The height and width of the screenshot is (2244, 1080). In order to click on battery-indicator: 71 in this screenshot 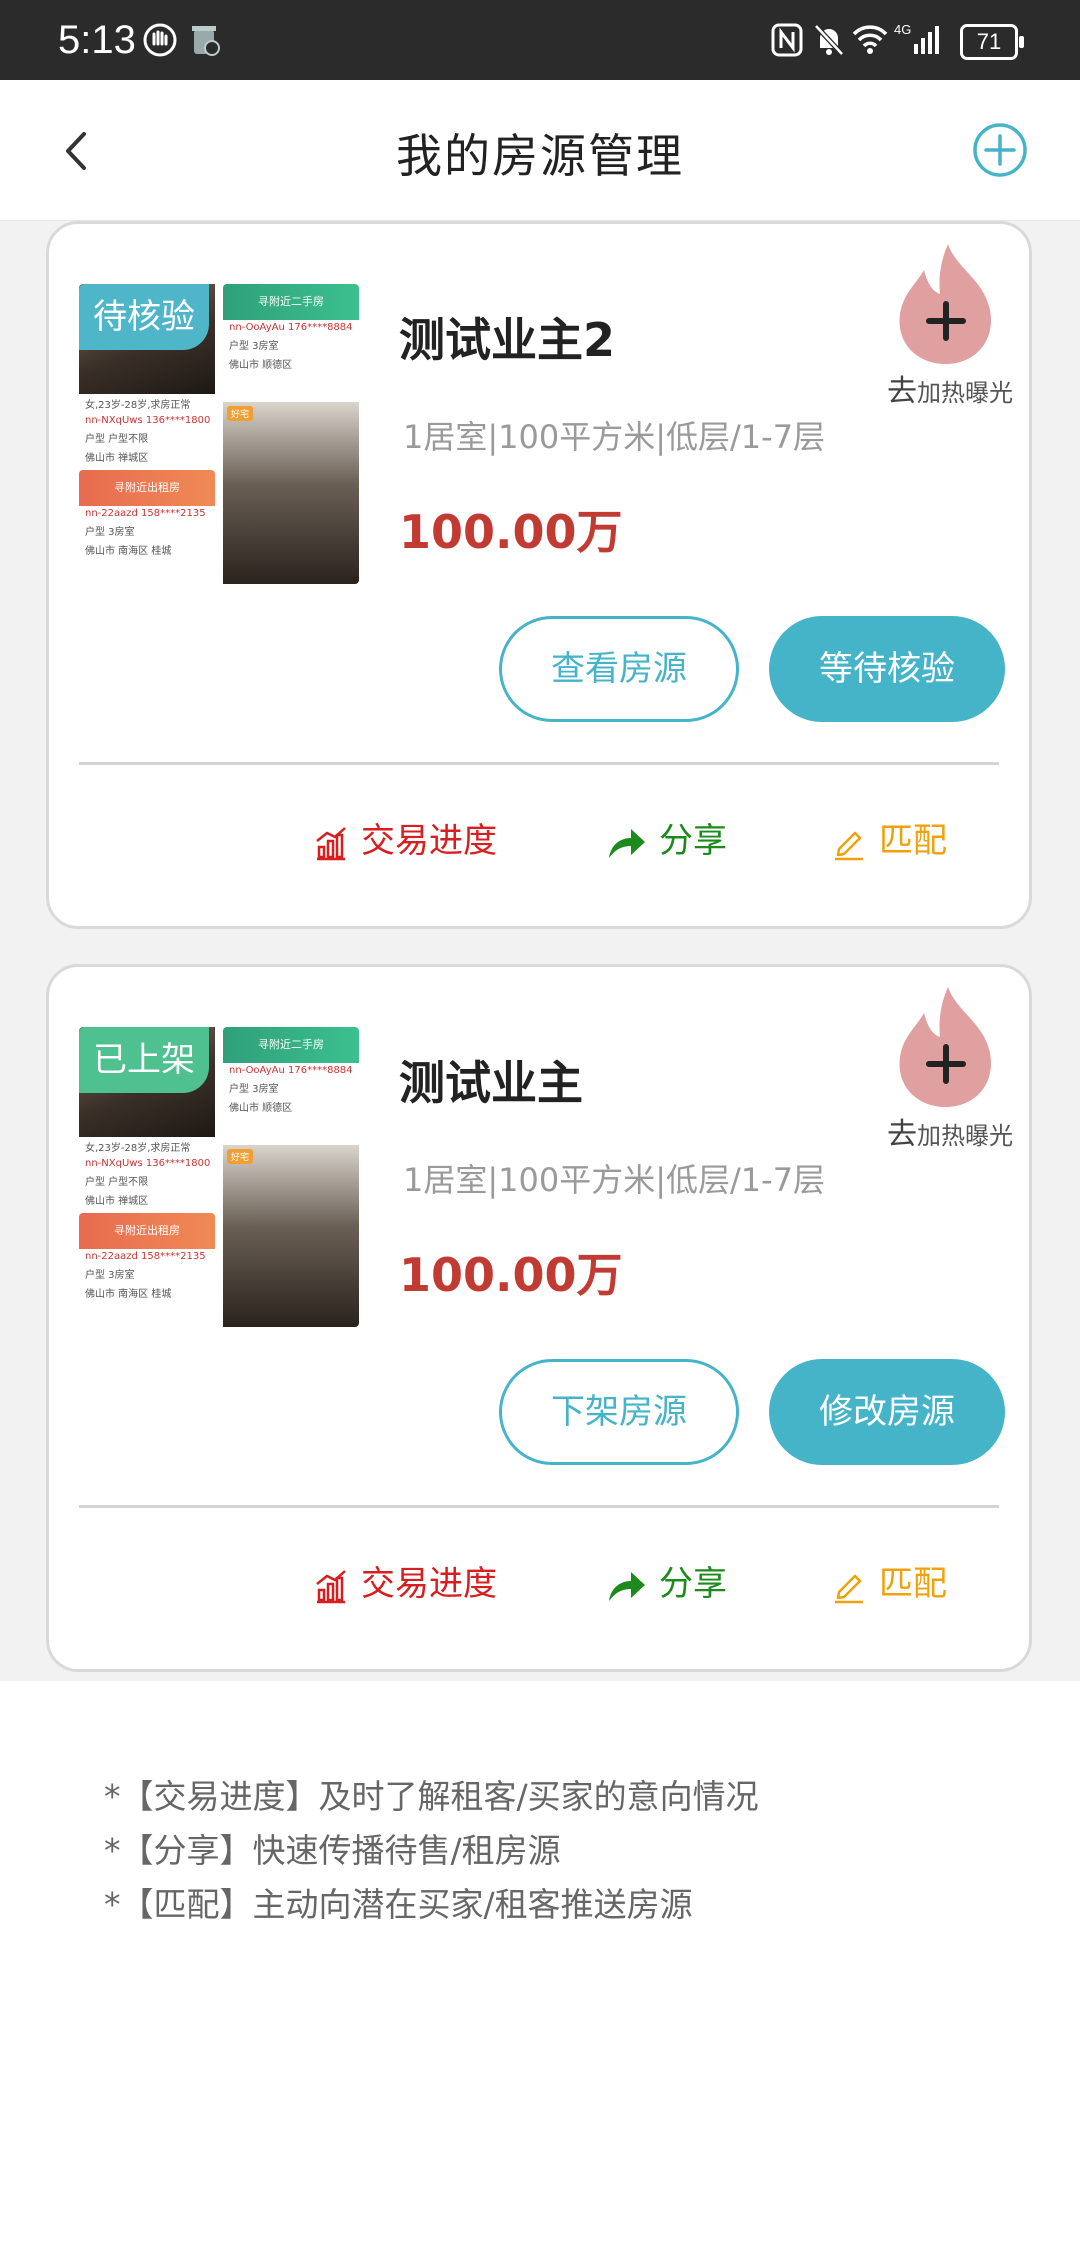, I will do `click(992, 42)`.